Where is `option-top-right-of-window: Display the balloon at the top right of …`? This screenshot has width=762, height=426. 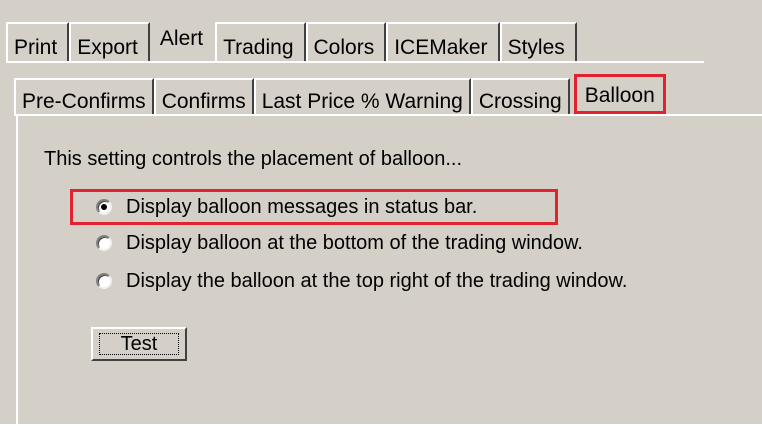 option-top-right-of-window: Display the balloon at the top right of … is located at coordinates (361, 281).